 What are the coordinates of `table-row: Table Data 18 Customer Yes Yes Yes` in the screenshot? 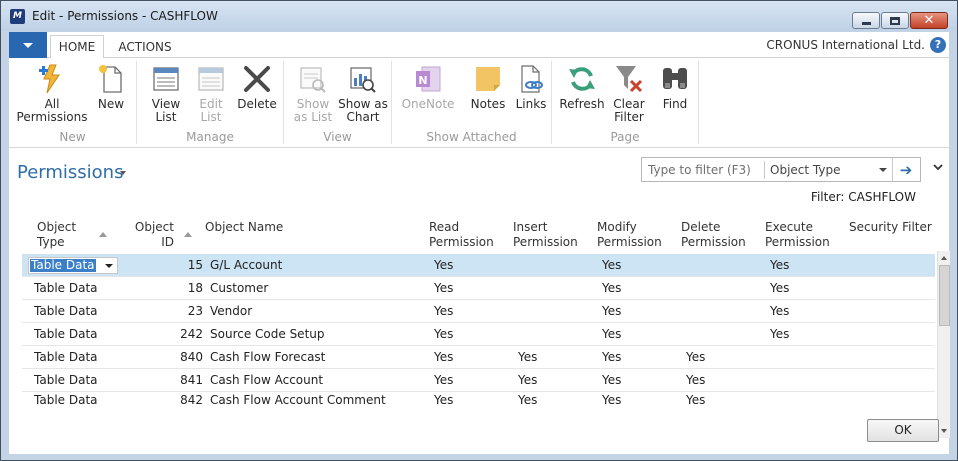 It's located at (478, 288).